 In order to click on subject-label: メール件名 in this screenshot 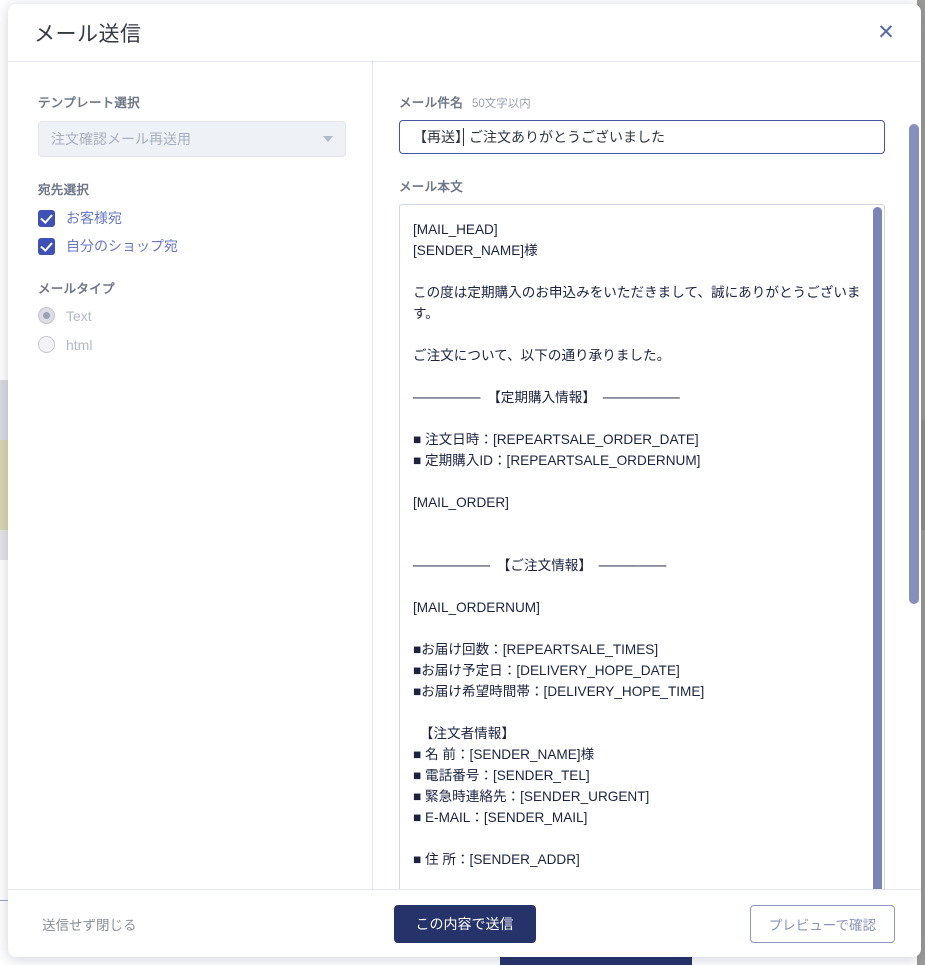, I will do `click(431, 103)`.